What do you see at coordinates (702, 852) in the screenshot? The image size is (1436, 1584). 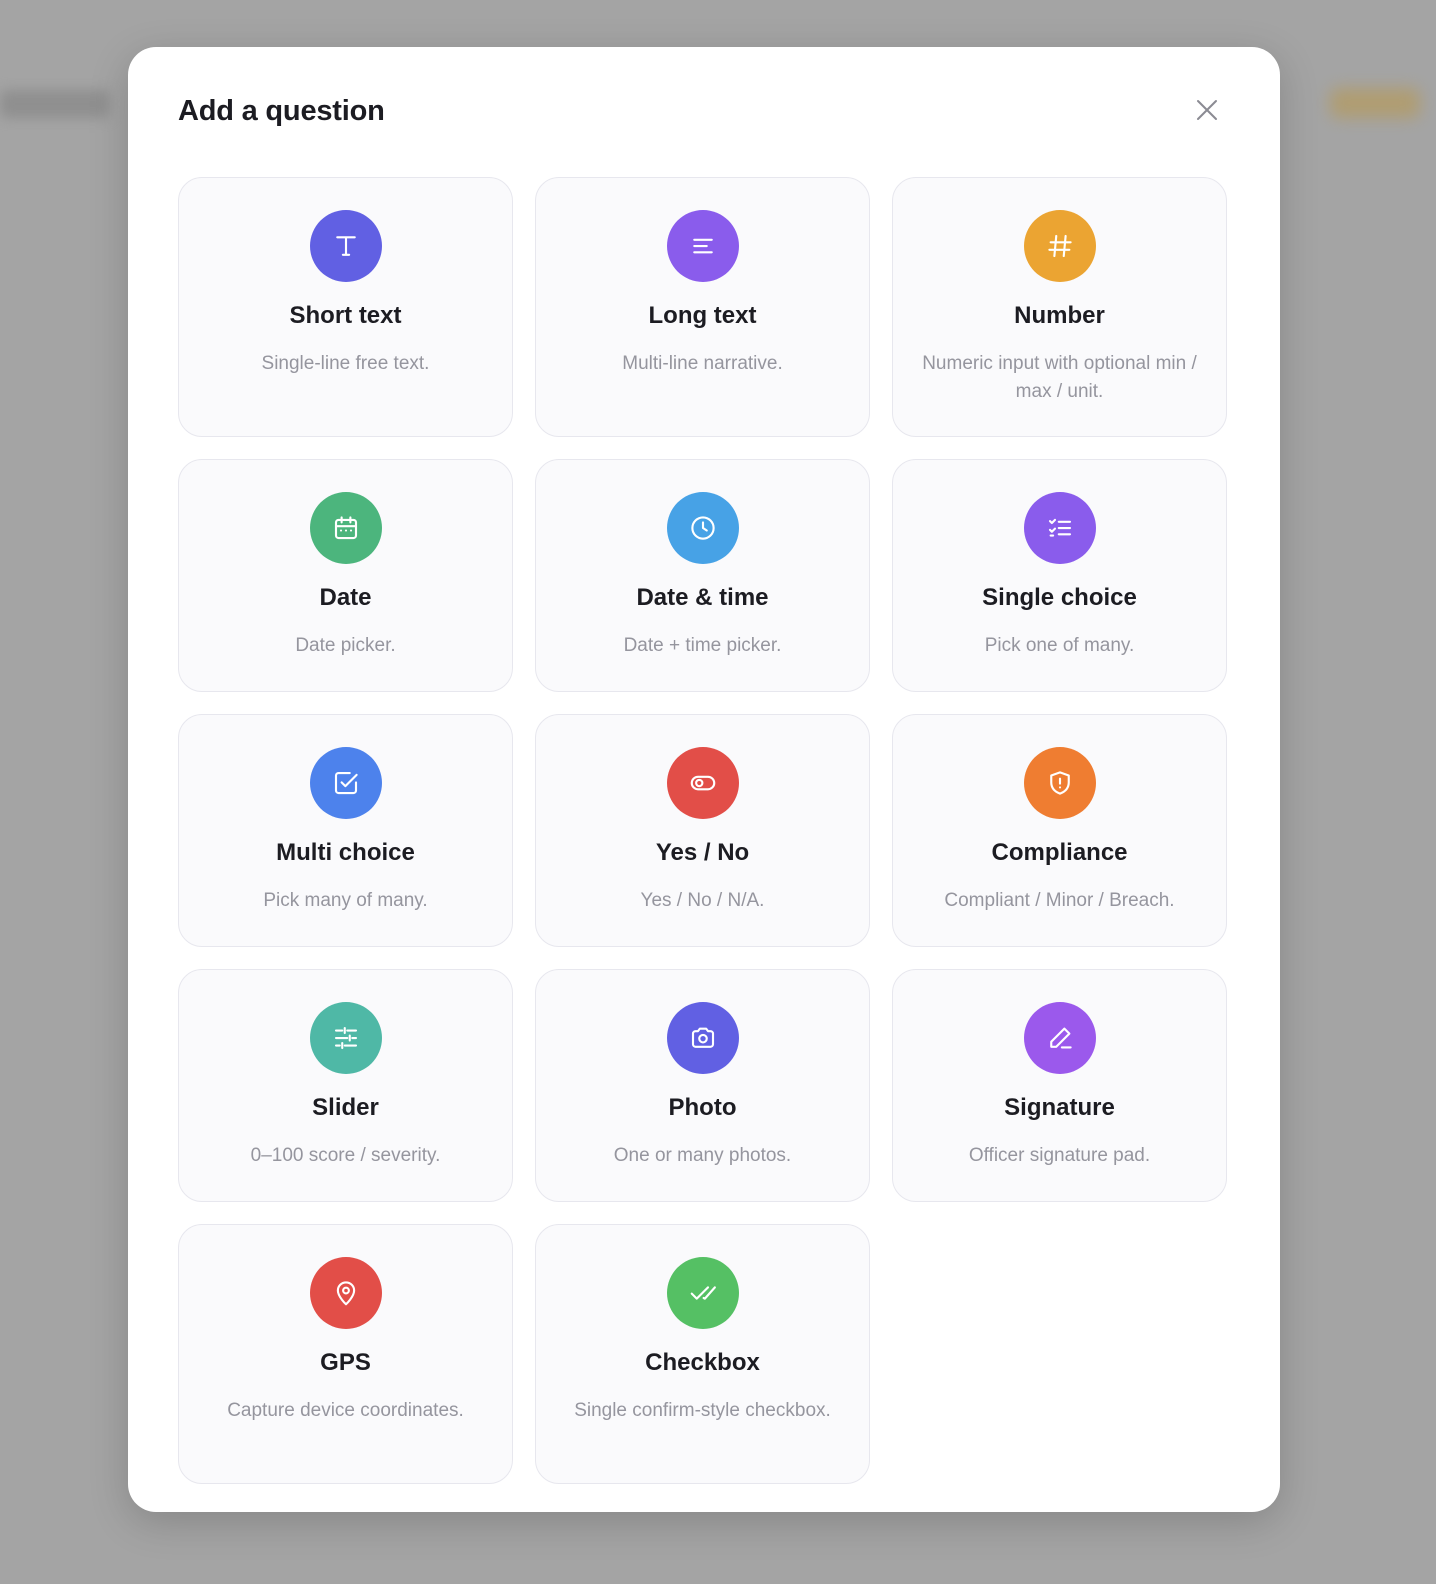 I see `question-type-title: Yes / No` at bounding box center [702, 852].